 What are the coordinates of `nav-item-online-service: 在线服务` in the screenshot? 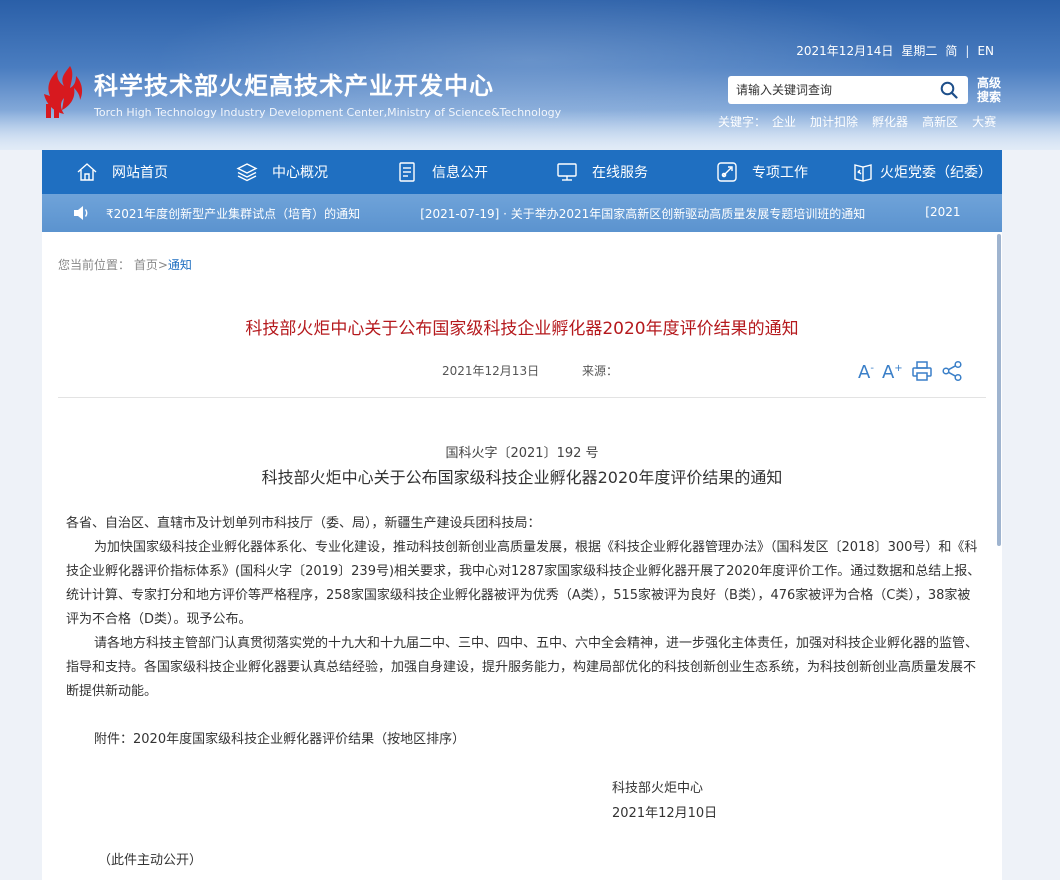 It's located at (602, 172).